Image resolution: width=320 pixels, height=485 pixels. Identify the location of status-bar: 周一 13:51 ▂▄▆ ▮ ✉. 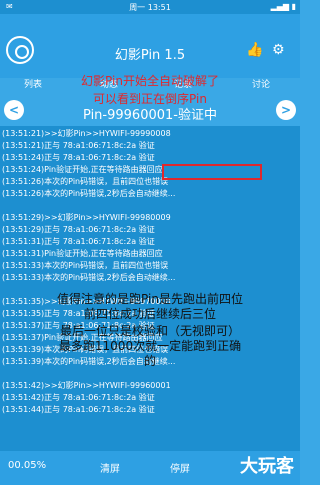
(150, 7).